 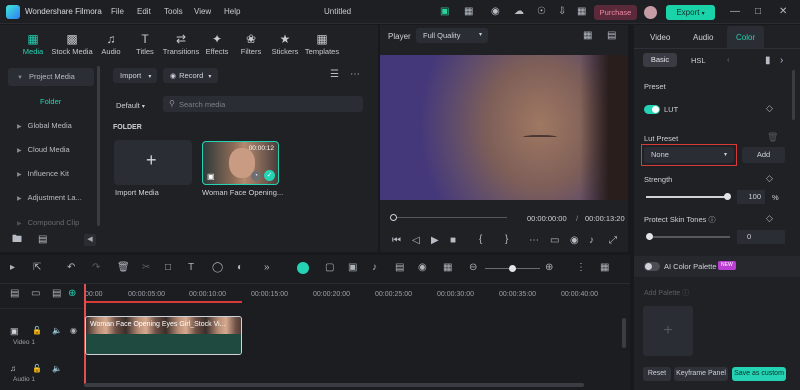 I want to click on tab-color: Color, so click(x=745, y=37).